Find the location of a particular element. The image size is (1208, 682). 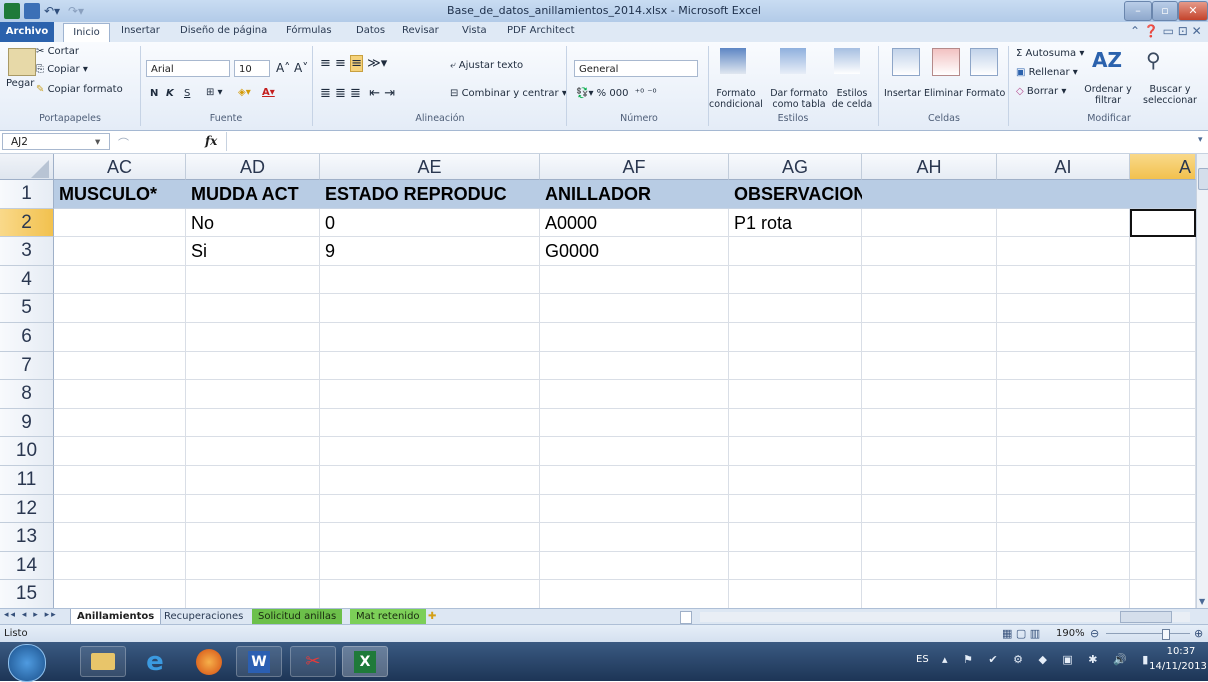

format-cells-button: Formato is located at coordinates (985, 93).